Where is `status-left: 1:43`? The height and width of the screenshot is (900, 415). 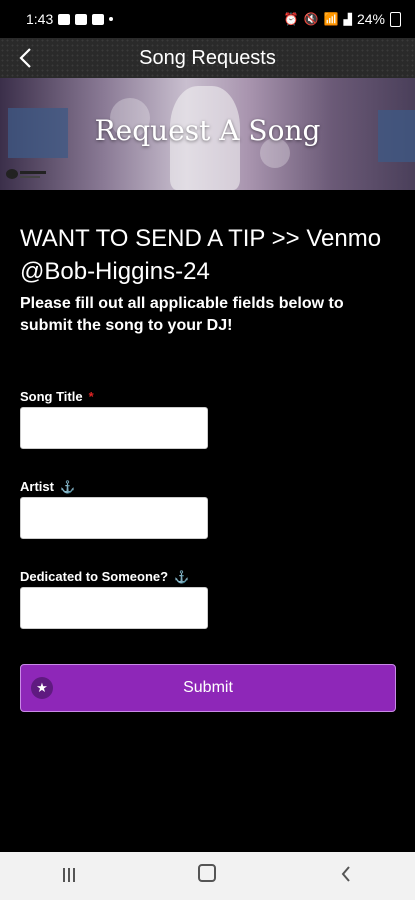 status-left: 1:43 is located at coordinates (70, 19).